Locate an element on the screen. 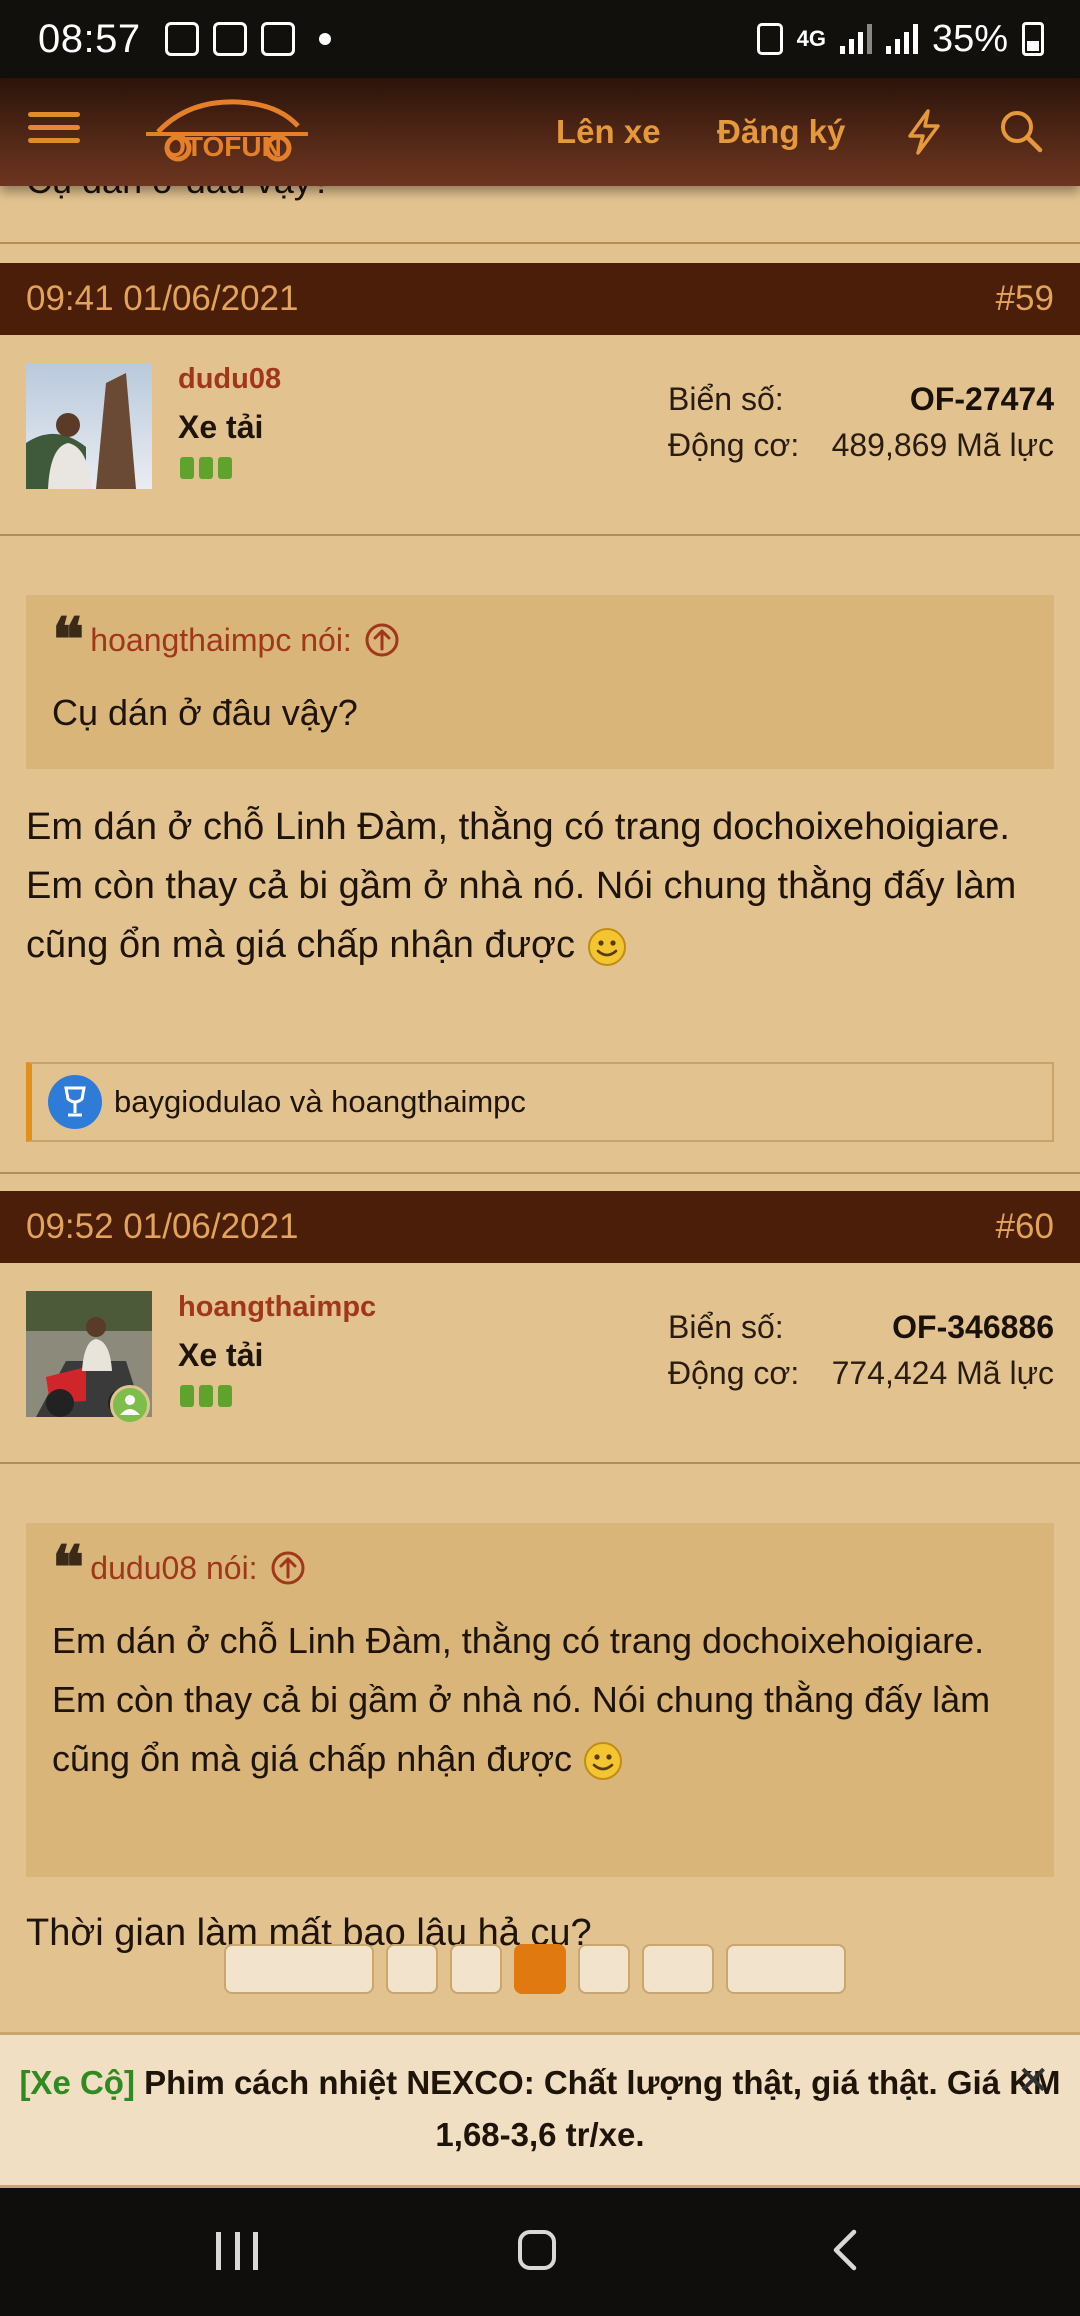 This screenshot has width=1080, height=2316. pager-next is located at coordinates (786, 1969).